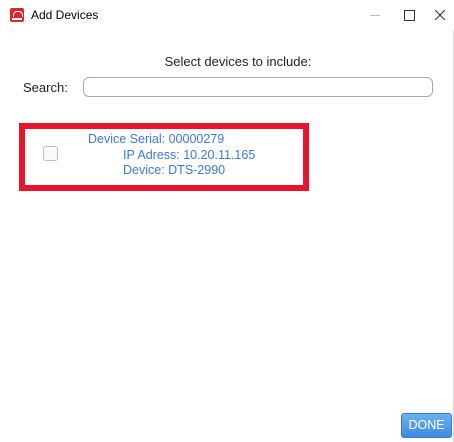 This screenshot has width=454, height=442. I want to click on close-button, so click(439, 15).